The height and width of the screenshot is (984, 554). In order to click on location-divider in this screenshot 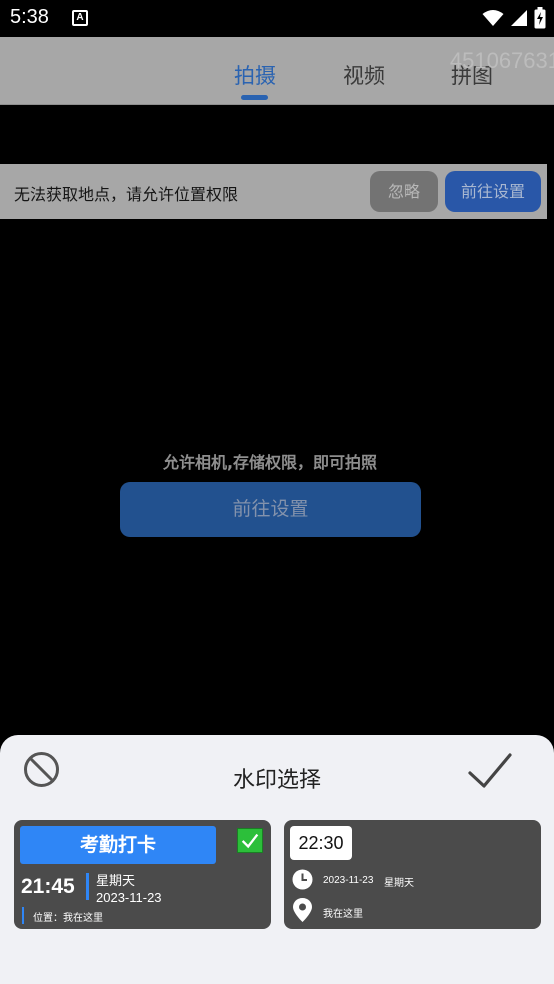, I will do `click(23, 915)`.